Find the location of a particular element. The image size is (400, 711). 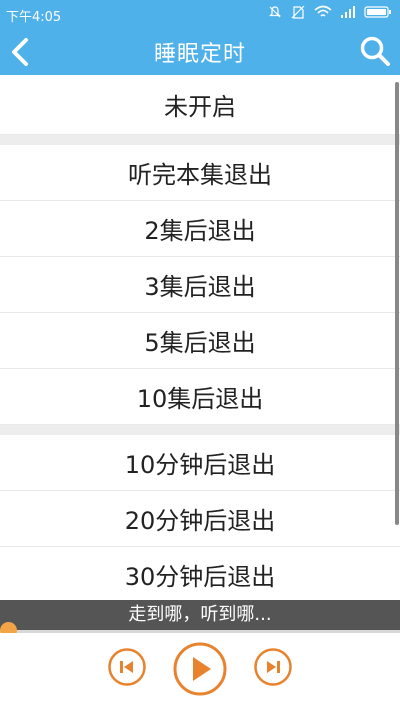

timer-option-5-episodes: 5集后退出 is located at coordinates (200, 341).